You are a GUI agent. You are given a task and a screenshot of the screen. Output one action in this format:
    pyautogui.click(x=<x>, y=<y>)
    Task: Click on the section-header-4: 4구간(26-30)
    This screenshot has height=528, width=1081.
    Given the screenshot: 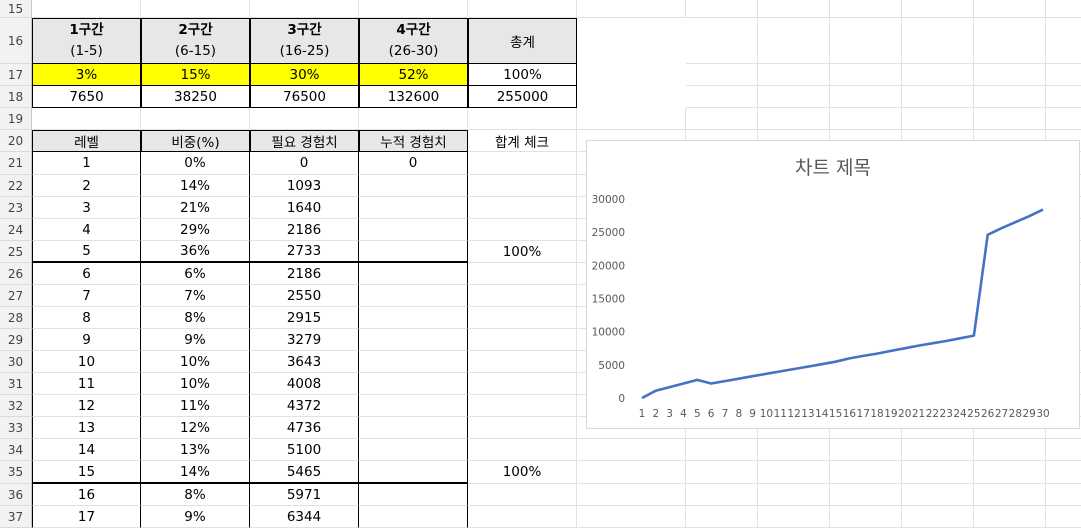 What is the action you would take?
    pyautogui.click(x=413, y=41)
    